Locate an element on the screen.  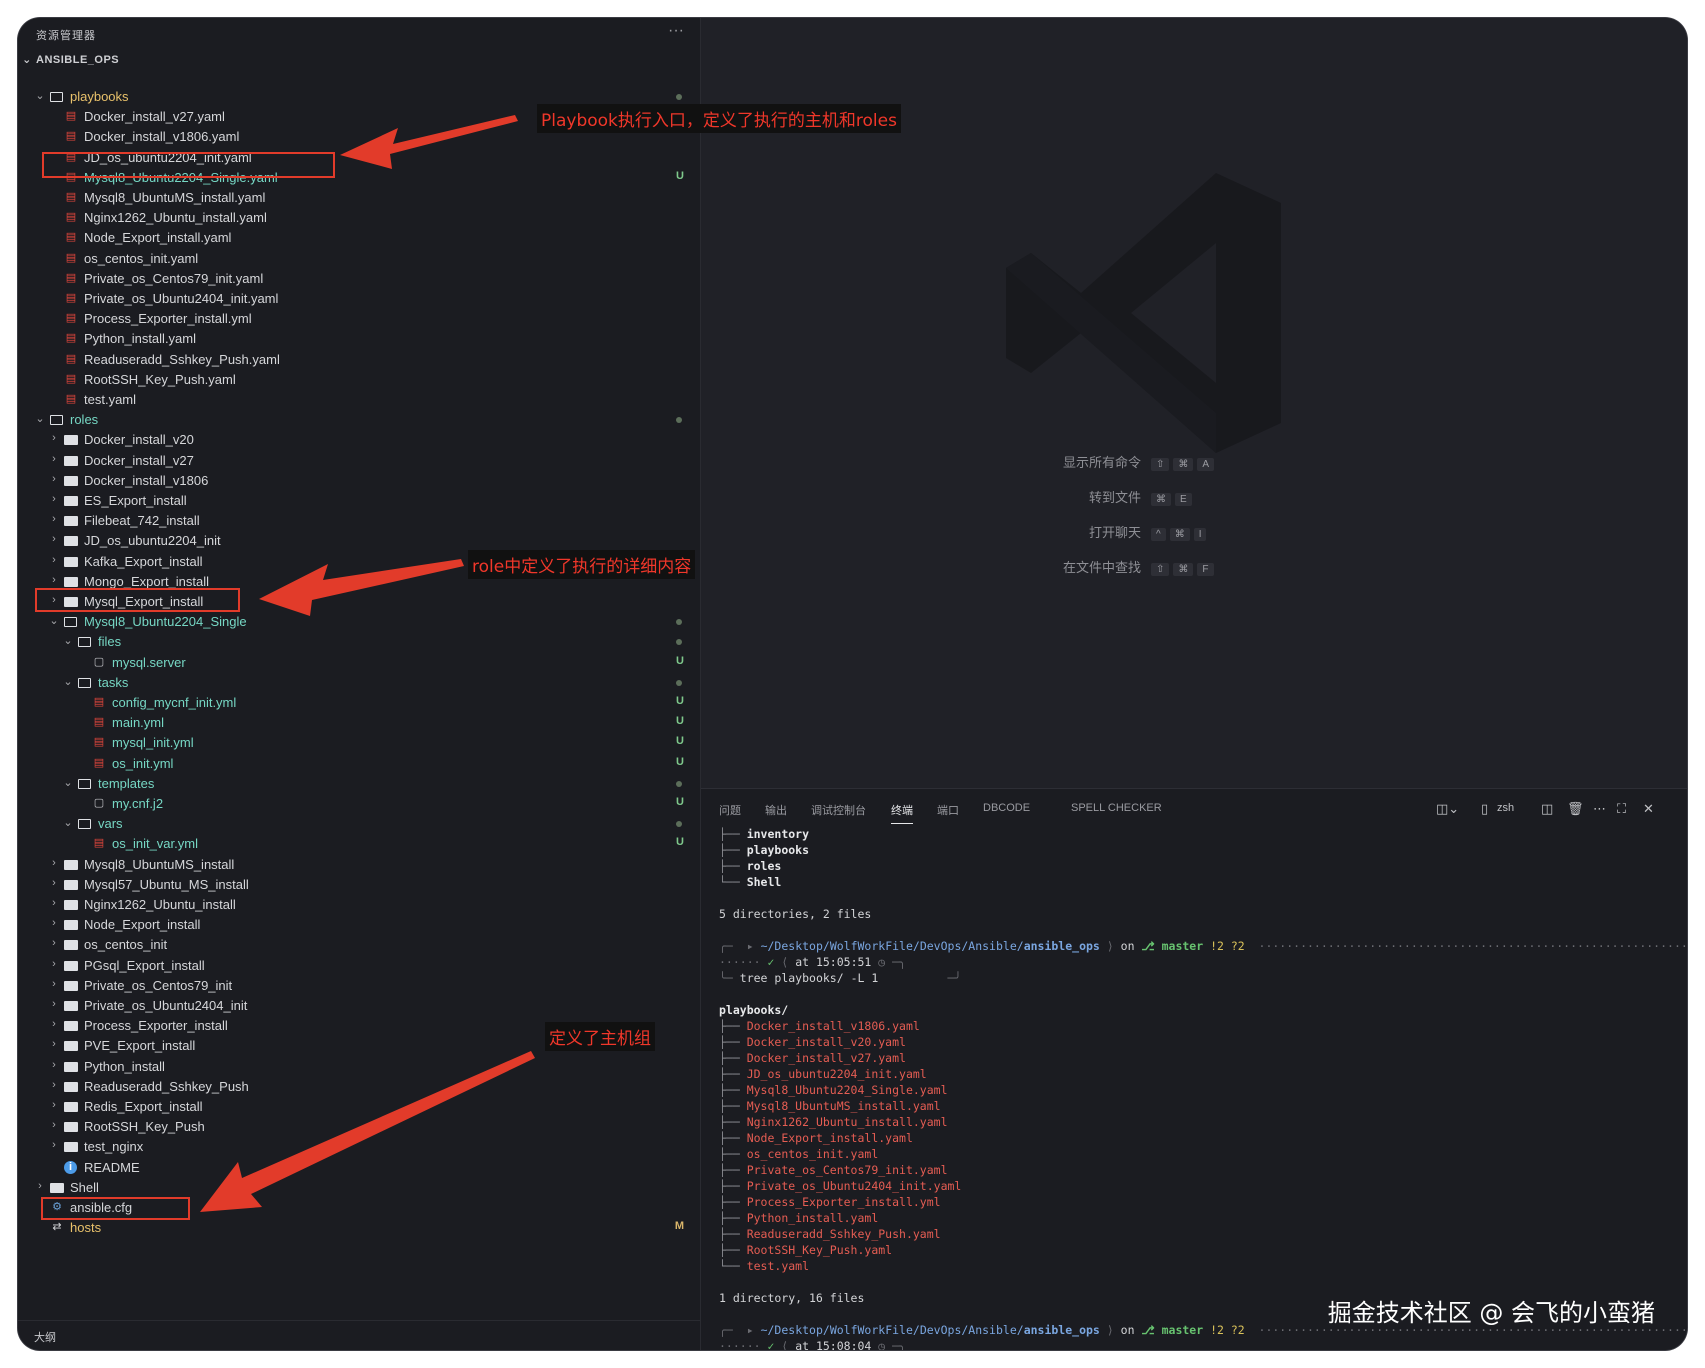
annotation-role: role中定义了执行的详细内容 is located at coordinates (582, 564).